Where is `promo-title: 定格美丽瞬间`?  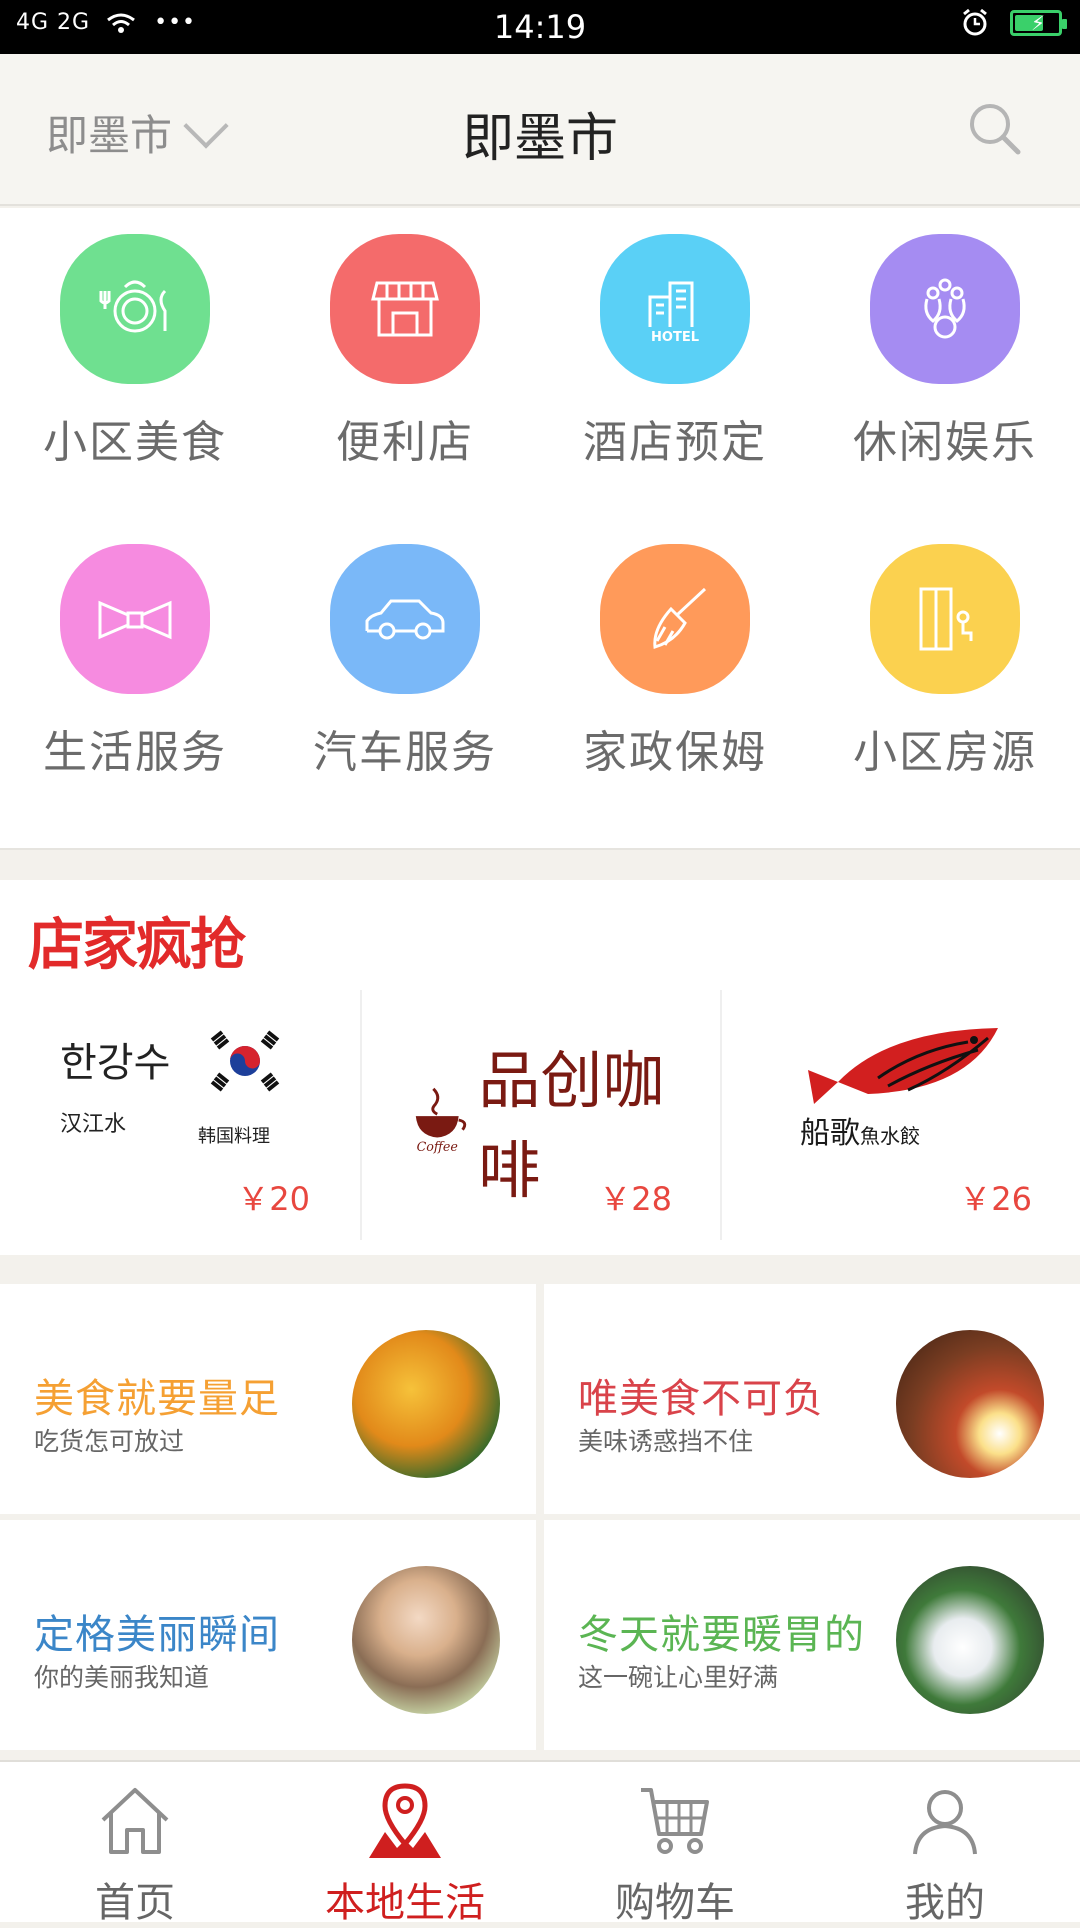
promo-title: 定格美丽瞬间 is located at coordinates (157, 1635).